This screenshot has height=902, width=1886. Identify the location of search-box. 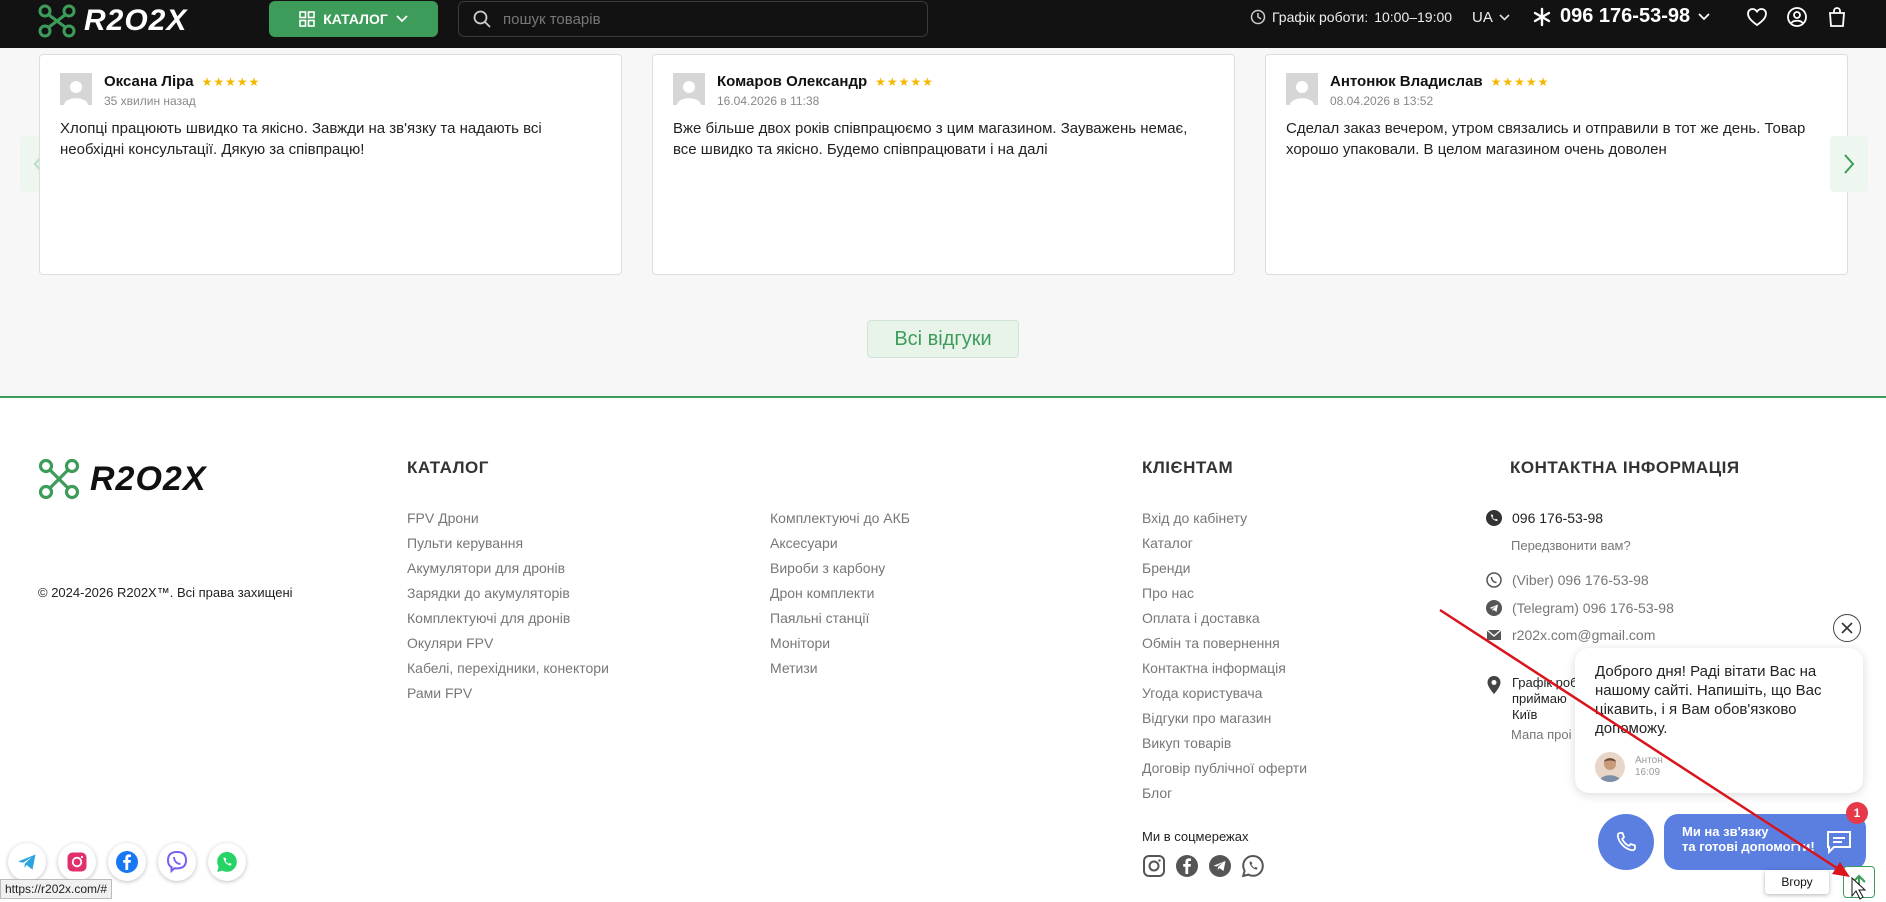
(693, 19).